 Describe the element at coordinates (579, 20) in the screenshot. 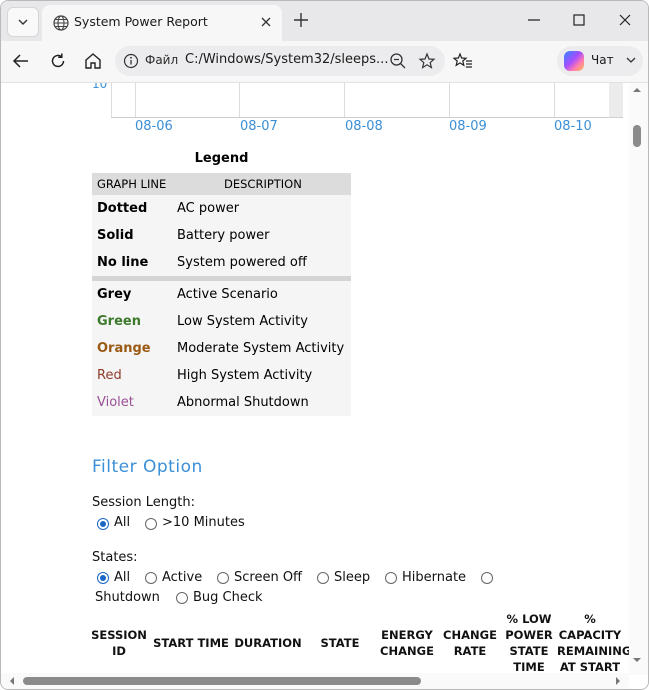

I see `maximize-icon` at that location.